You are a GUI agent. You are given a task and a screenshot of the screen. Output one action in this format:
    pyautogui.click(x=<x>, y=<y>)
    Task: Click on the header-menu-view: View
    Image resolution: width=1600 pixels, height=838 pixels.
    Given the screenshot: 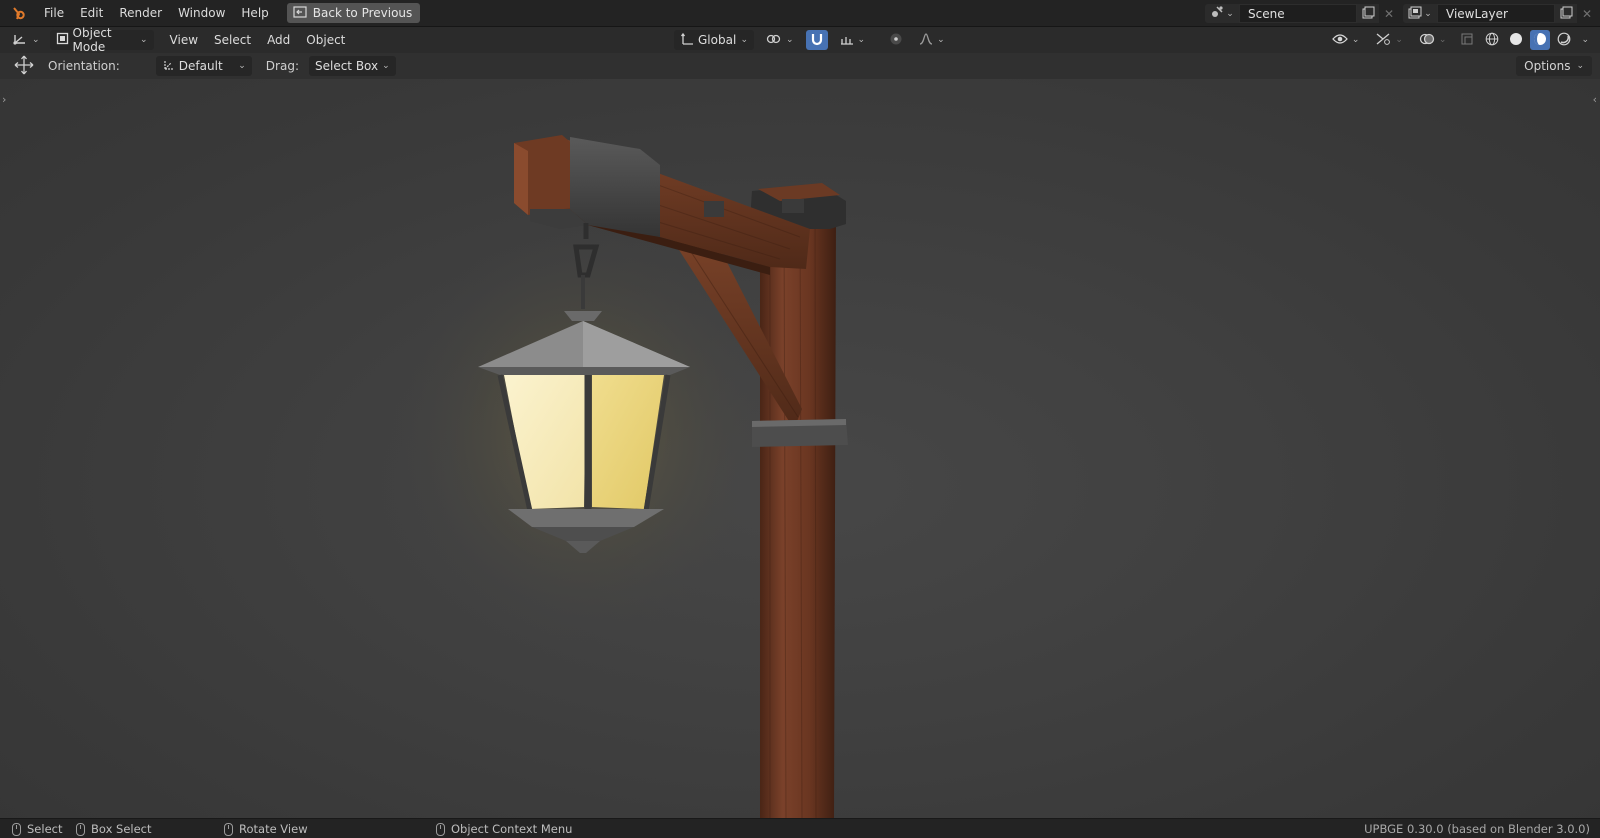 What is the action you would take?
    pyautogui.click(x=184, y=40)
    